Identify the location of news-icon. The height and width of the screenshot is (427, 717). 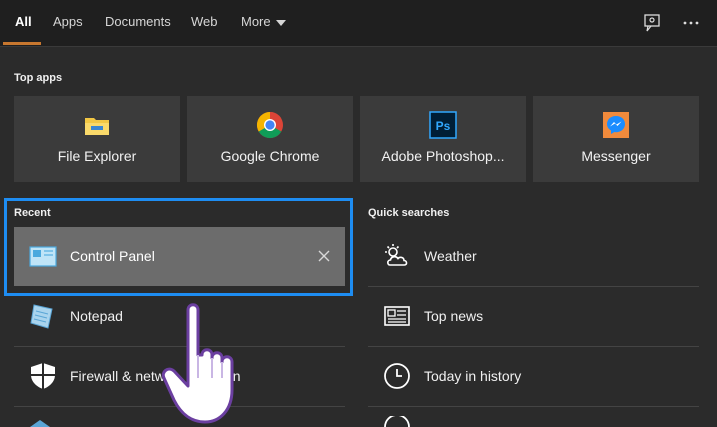
(397, 316).